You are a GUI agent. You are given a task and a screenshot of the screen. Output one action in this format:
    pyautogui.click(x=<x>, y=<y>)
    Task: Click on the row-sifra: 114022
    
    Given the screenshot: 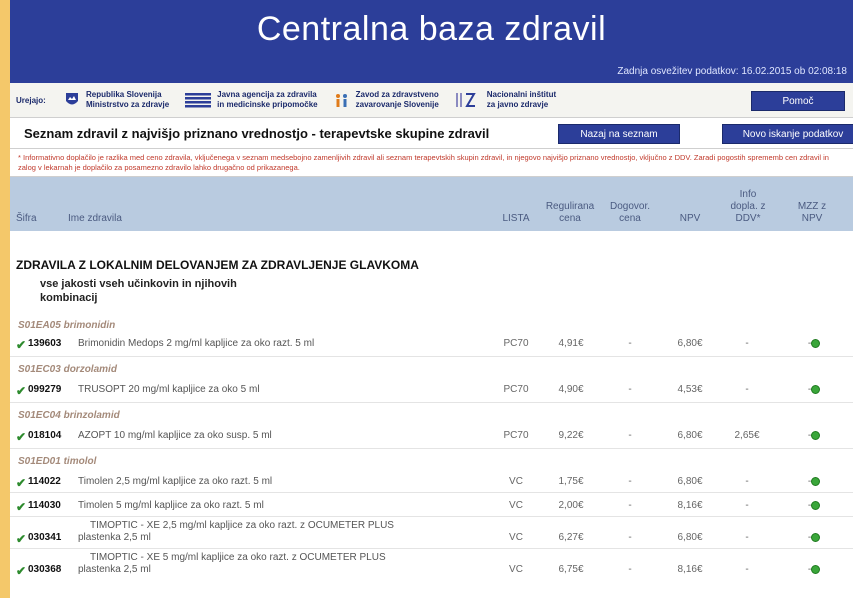 What is the action you would take?
    pyautogui.click(x=44, y=481)
    